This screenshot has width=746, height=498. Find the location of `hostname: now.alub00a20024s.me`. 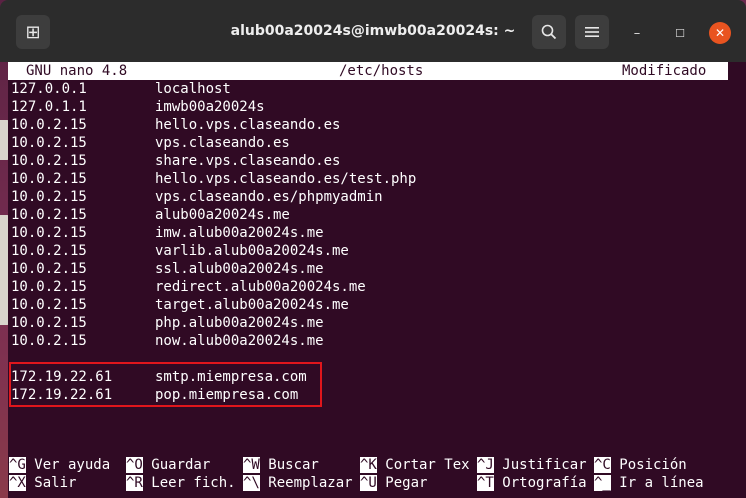

hostname: now.alub00a20024s.me is located at coordinates (239, 341).